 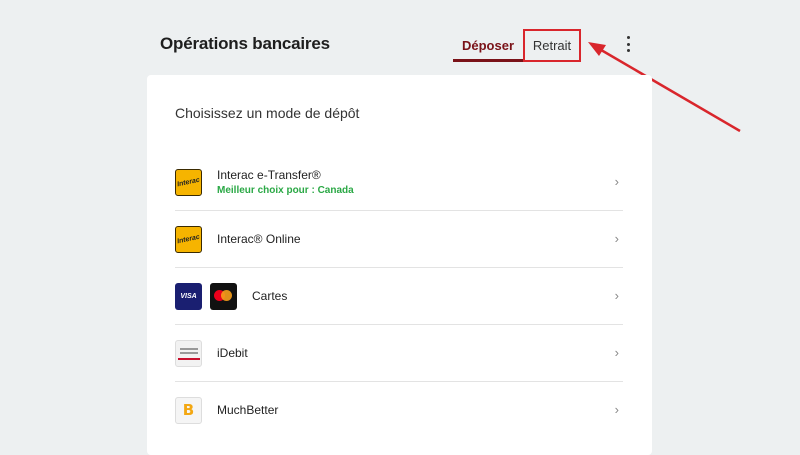 What do you see at coordinates (488, 45) in the screenshot?
I see `tab-deposit: Déposer` at bounding box center [488, 45].